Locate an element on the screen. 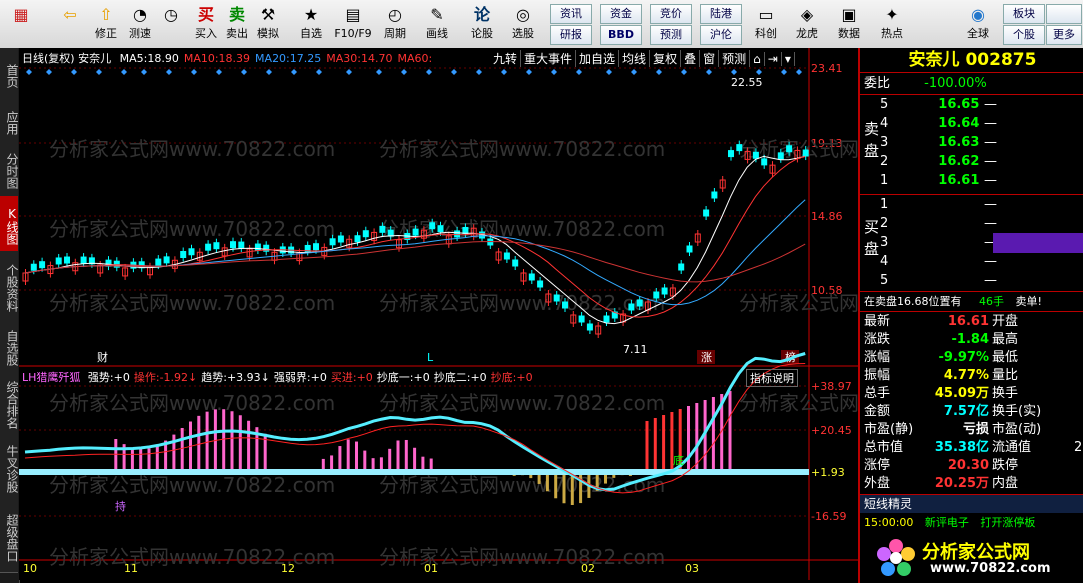 Image resolution: width=1083 pixels, height=583 pixels. toolbar-11-button: ✎ 画线 is located at coordinates (437, 24).